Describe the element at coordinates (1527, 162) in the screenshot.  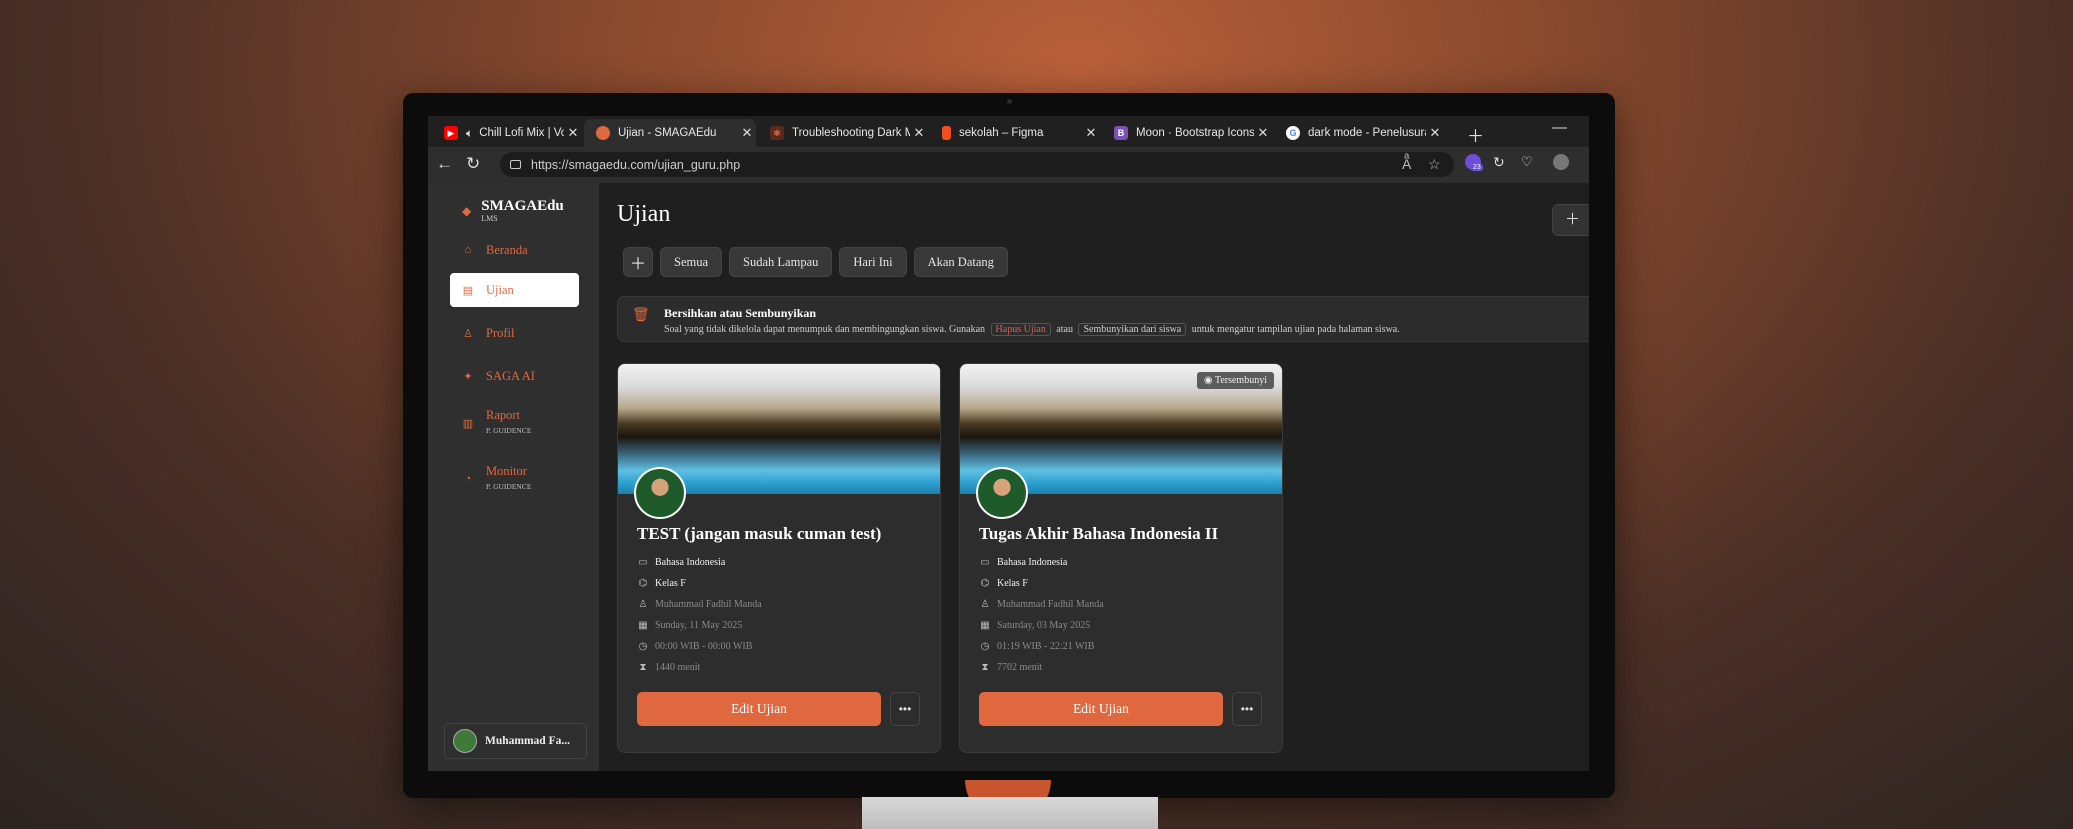
I see `performance-icon: ♡` at that location.